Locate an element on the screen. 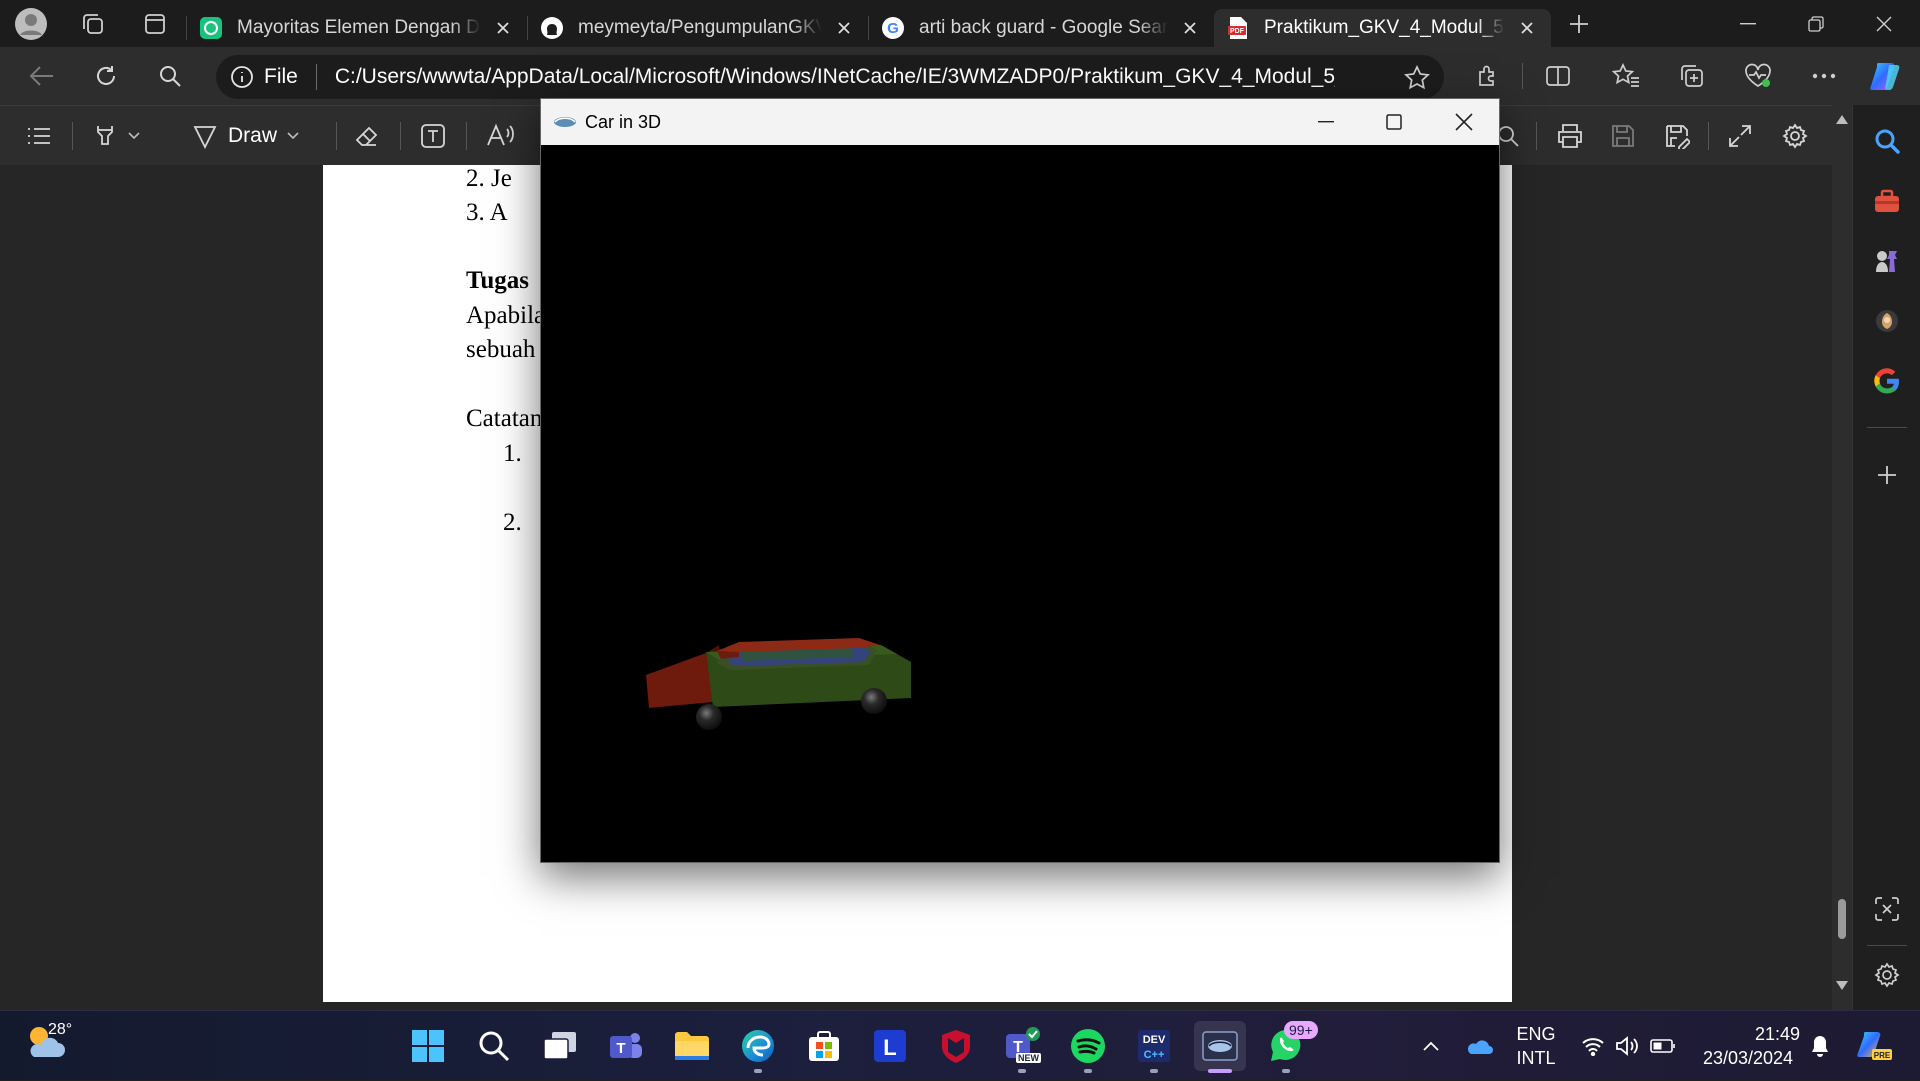 The width and height of the screenshot is (1920, 1081). file-explorer-button is located at coordinates (692, 1046).